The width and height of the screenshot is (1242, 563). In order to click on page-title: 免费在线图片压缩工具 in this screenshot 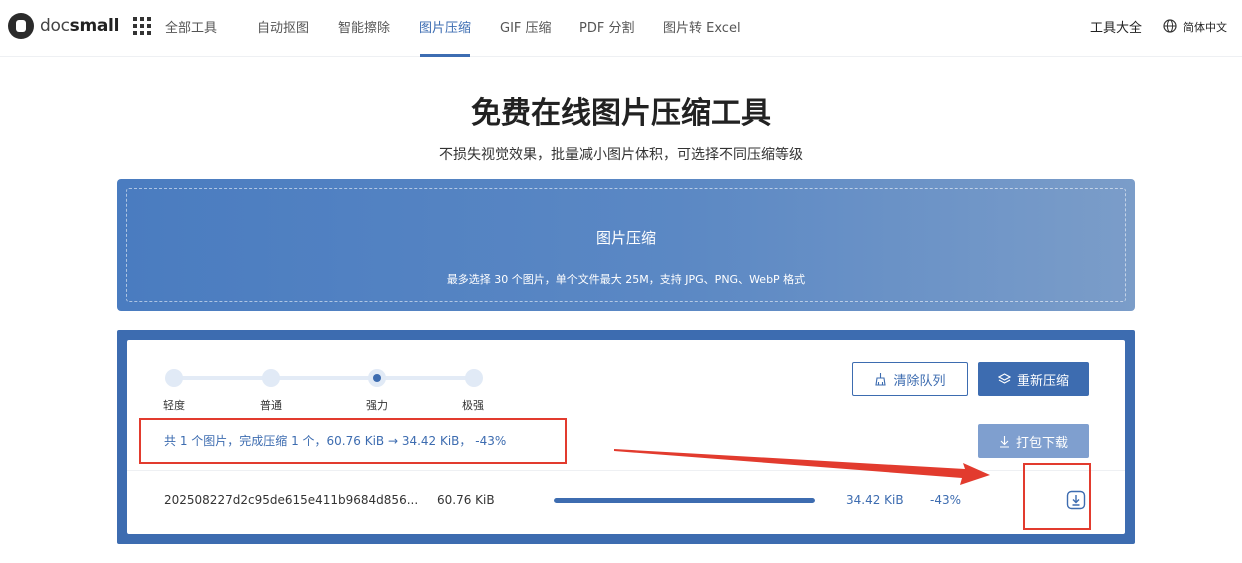, I will do `click(621, 113)`.